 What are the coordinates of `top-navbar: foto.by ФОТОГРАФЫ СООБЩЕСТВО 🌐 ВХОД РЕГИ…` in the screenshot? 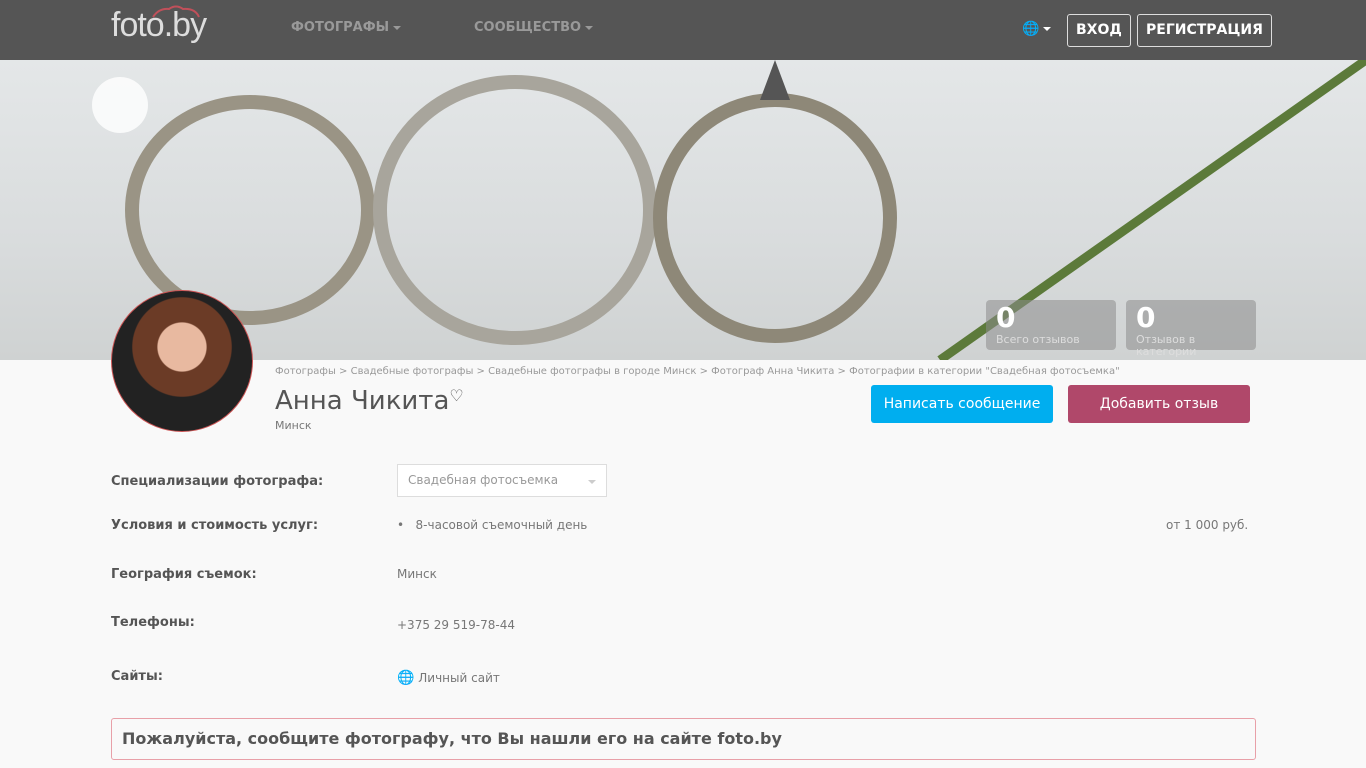 It's located at (683, 30).